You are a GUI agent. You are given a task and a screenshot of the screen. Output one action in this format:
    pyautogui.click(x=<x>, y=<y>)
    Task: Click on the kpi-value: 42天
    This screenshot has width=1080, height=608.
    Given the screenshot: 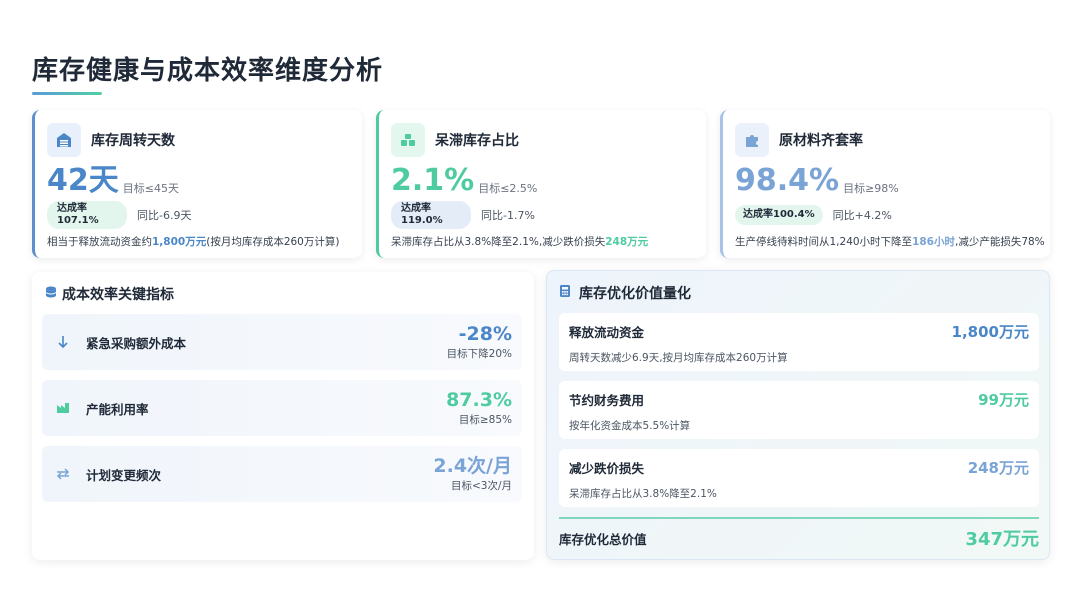 What is the action you would take?
    pyautogui.click(x=83, y=180)
    